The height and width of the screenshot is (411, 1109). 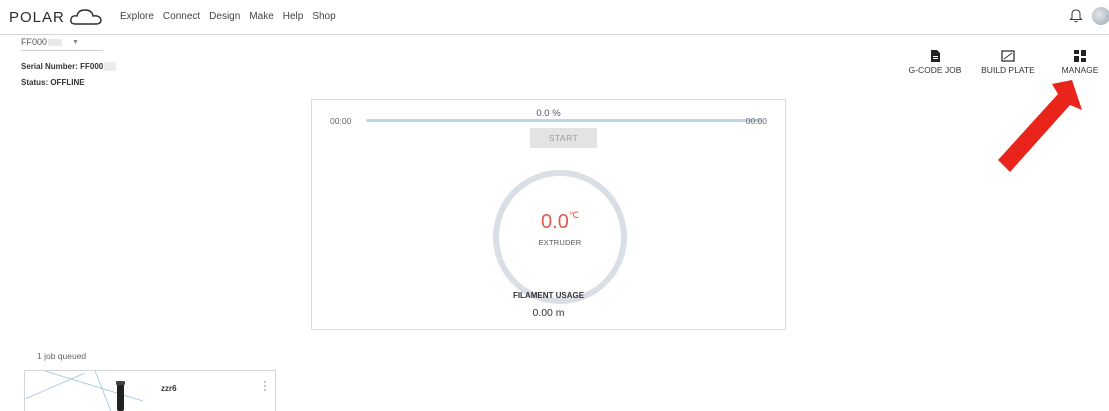 I want to click on main-nav: Explore Connect Design Make Help Shop, so click(x=232, y=16).